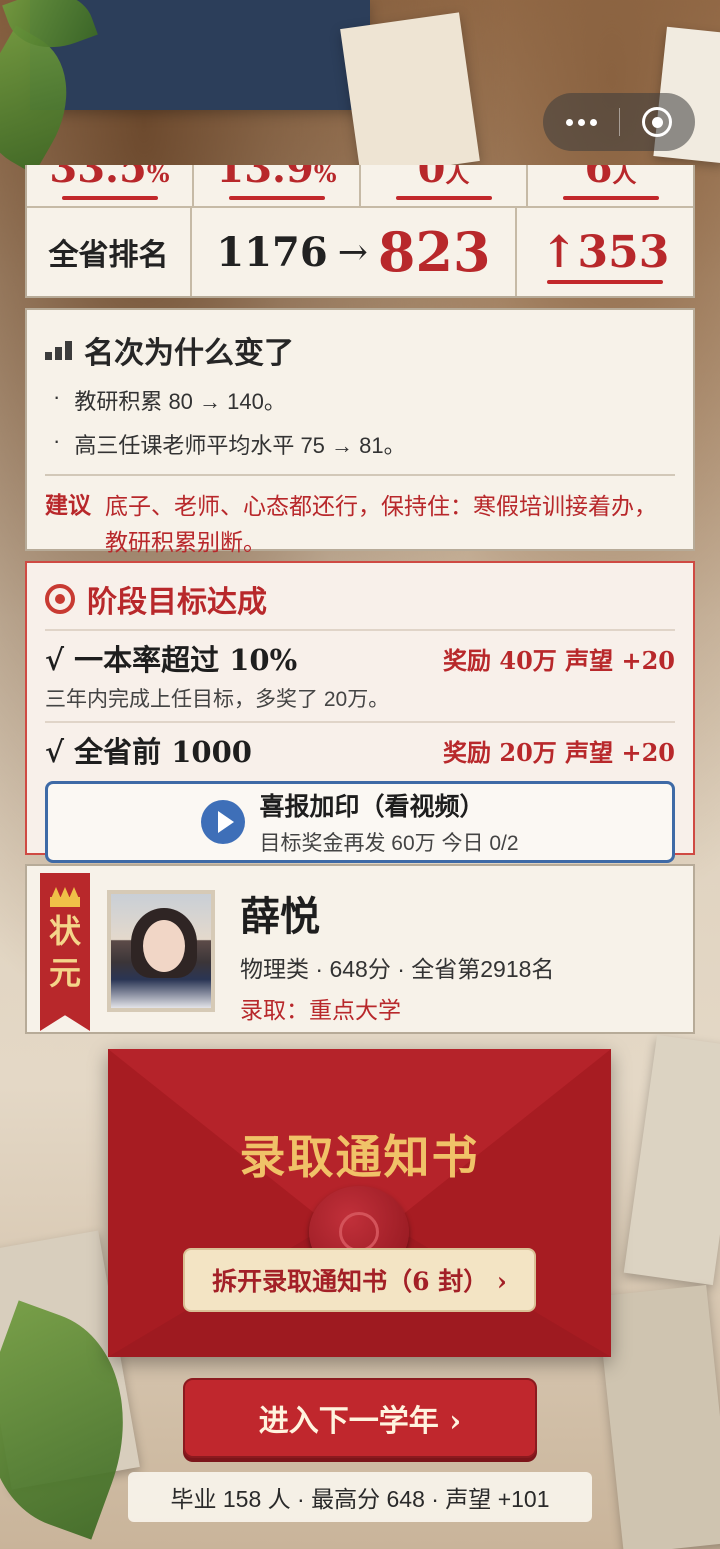 This screenshot has width=720, height=1549. I want to click on student-photo, so click(161, 951).